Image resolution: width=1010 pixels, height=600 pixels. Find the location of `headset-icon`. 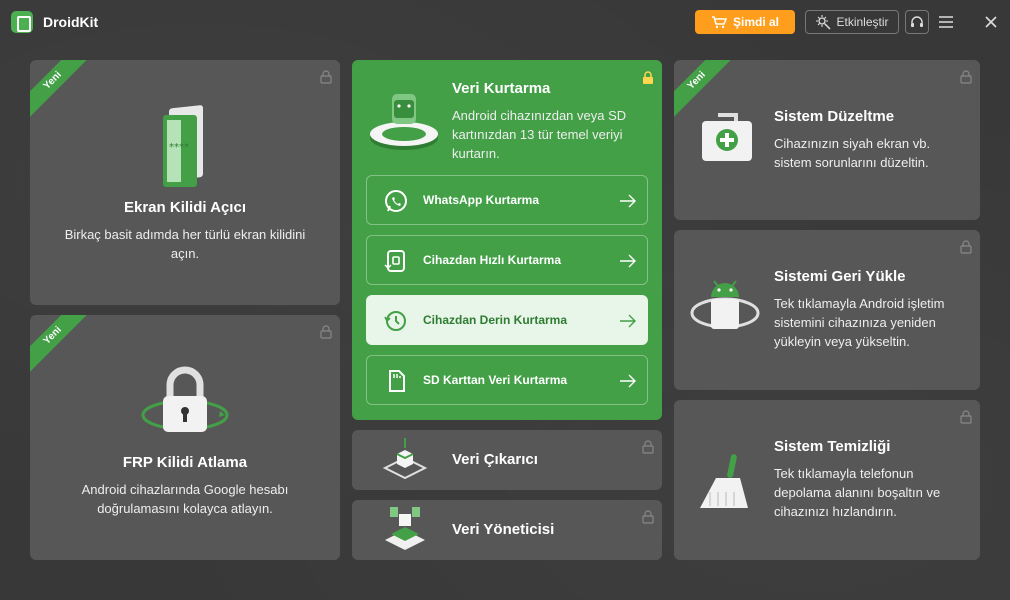

headset-icon is located at coordinates (917, 21).